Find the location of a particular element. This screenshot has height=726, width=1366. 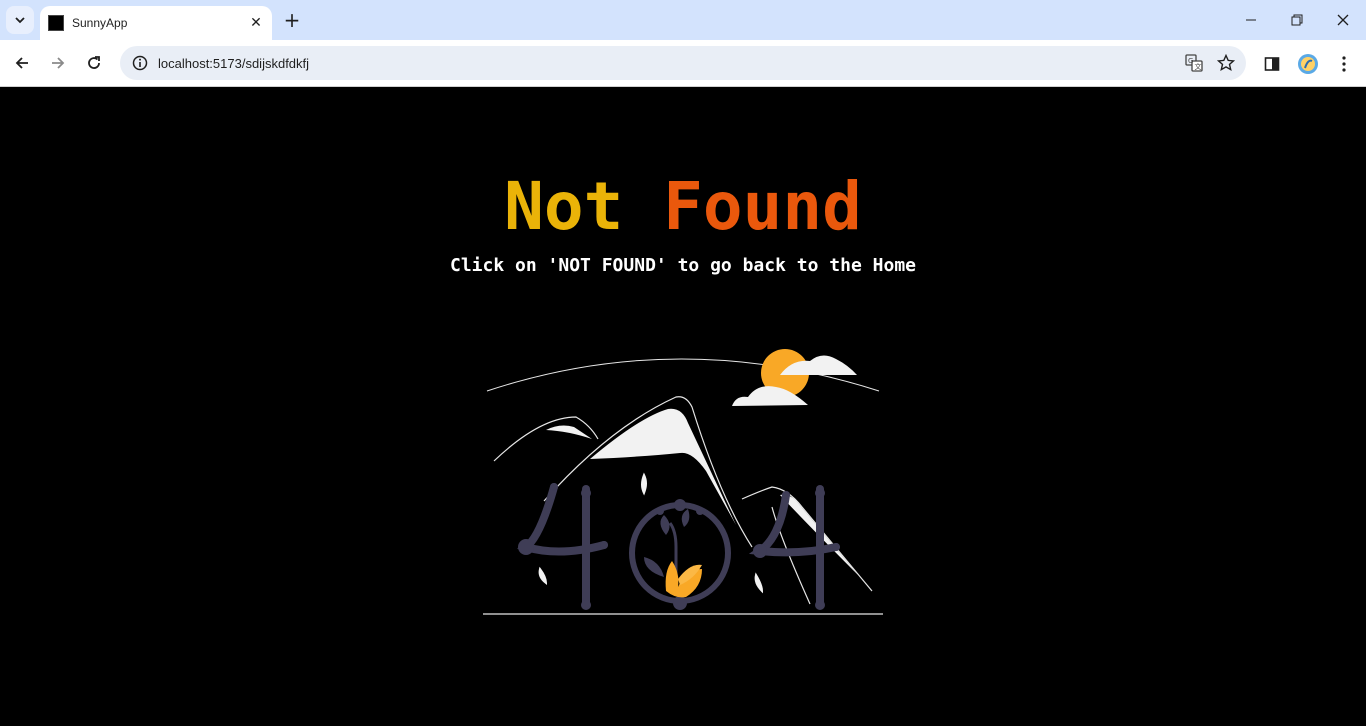

tab-strip: SunnyApp ✕ + is located at coordinates (683, 20).